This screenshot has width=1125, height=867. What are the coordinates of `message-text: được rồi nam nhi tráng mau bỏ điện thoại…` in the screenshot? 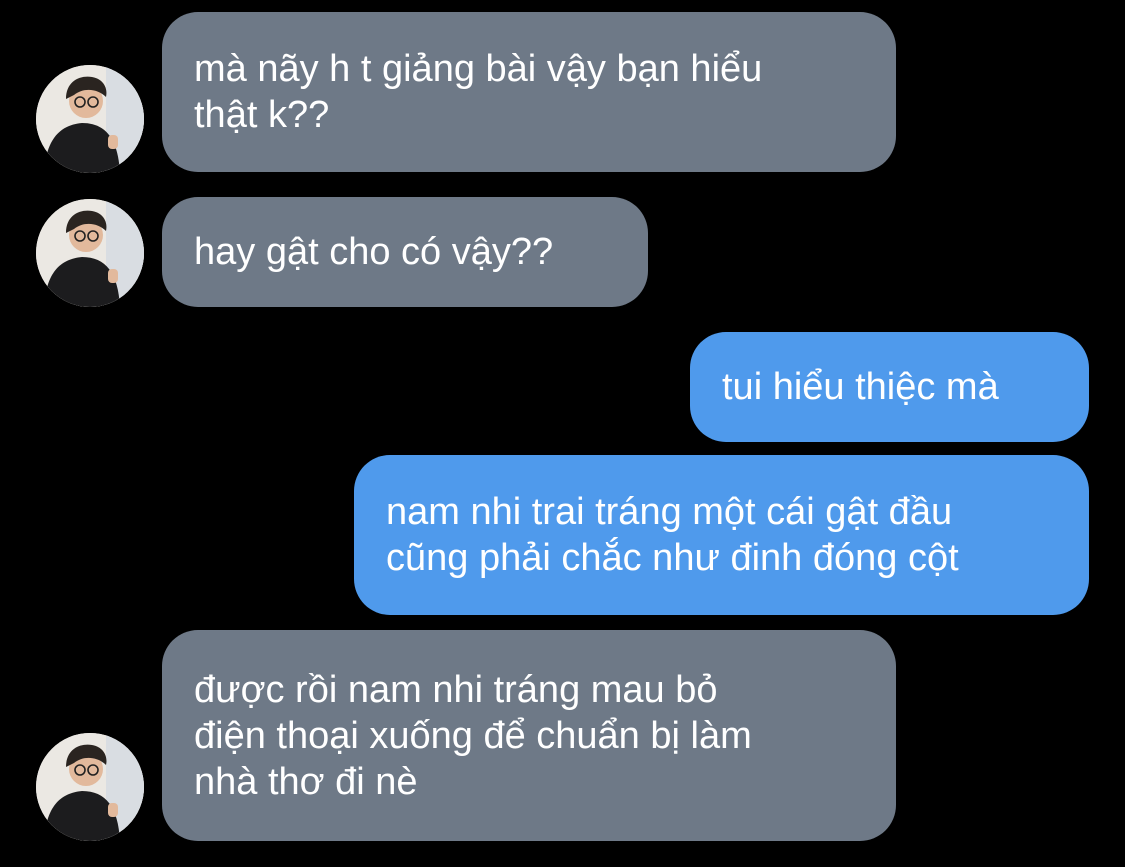 It's located at (473, 735).